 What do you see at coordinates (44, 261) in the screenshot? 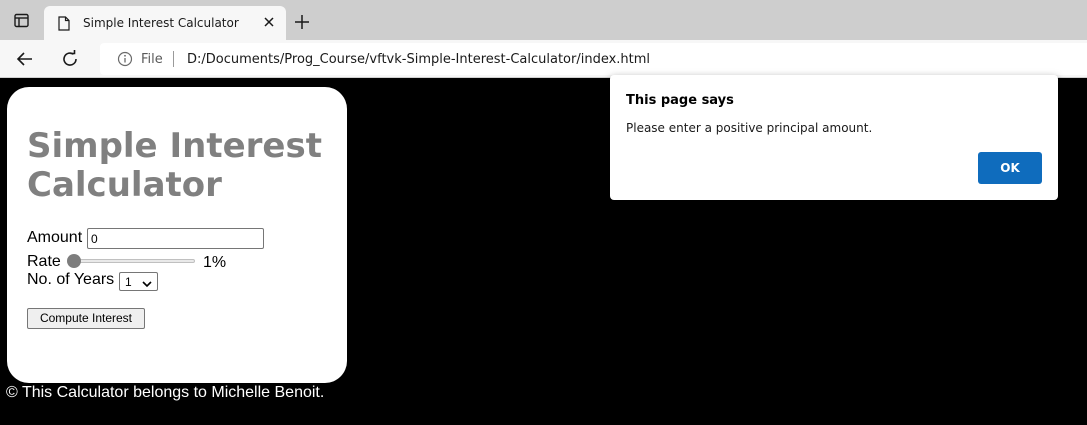
I see `rate-label: Rate` at bounding box center [44, 261].